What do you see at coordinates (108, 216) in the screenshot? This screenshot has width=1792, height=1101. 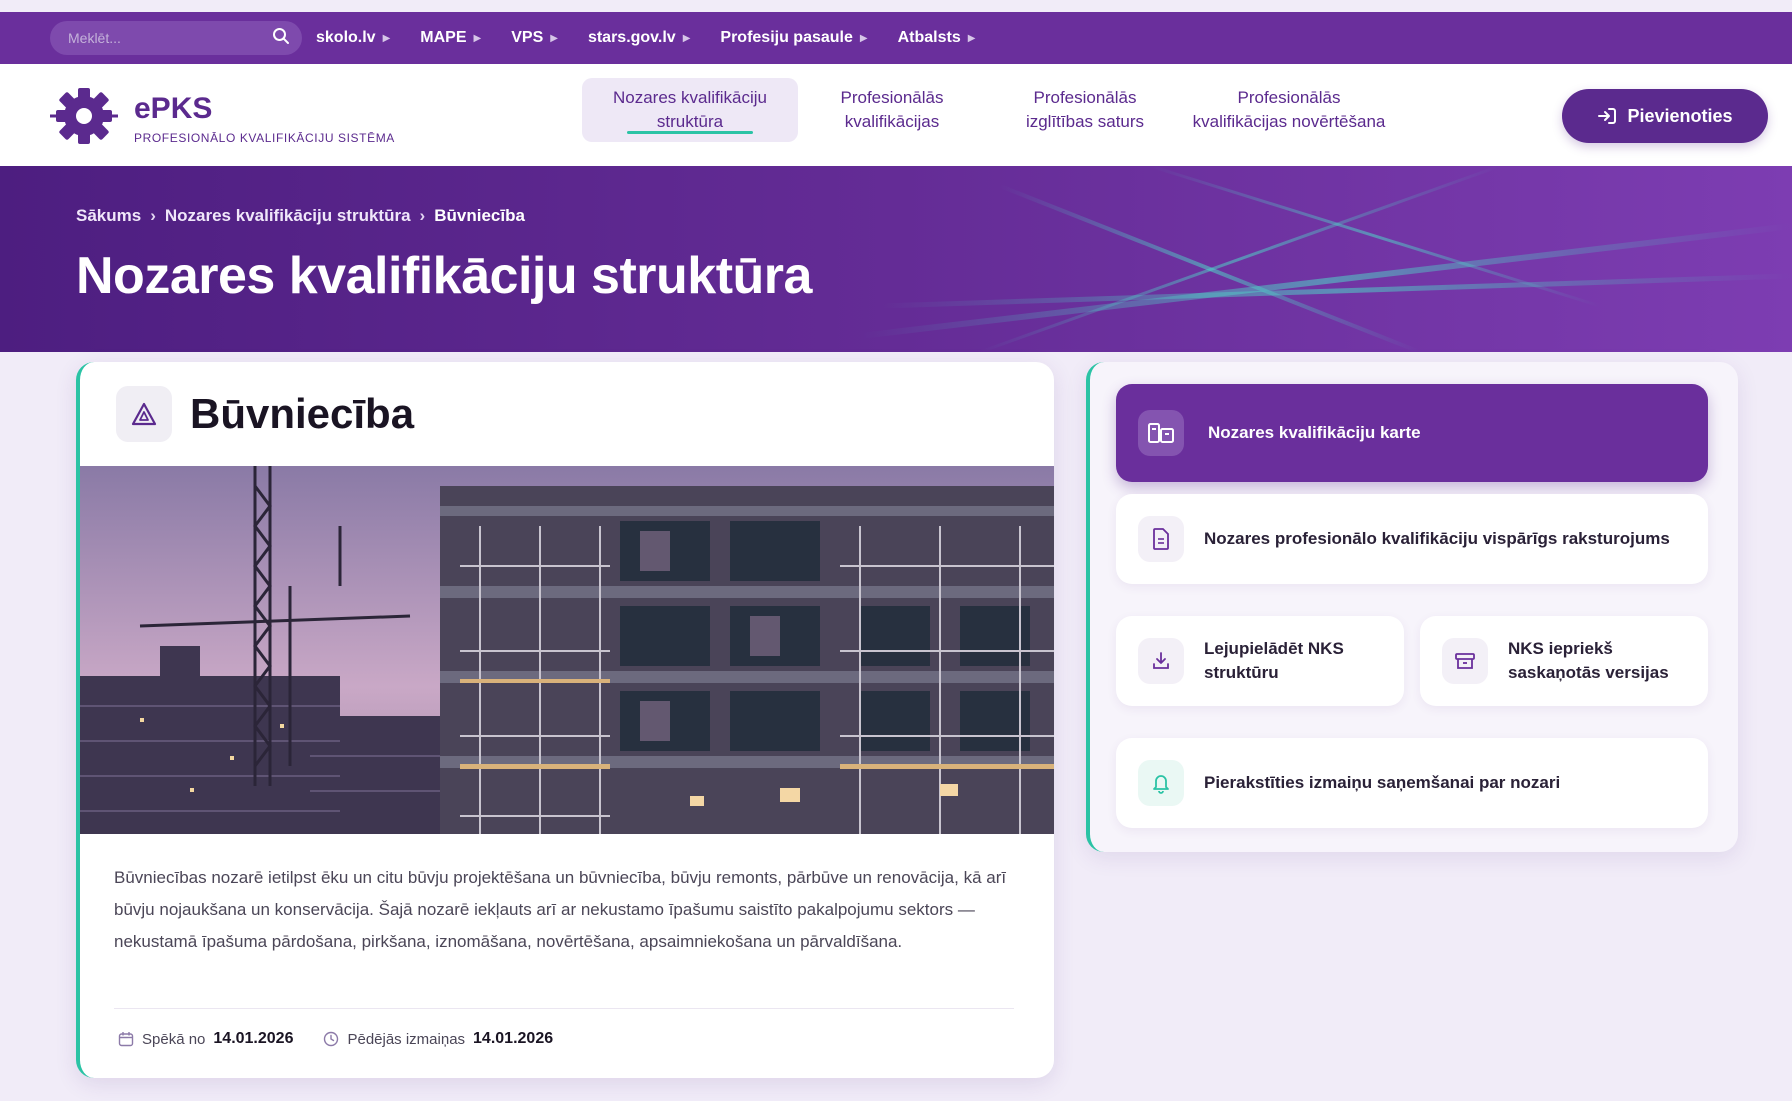 I see `breadcrumb-home: Sākums` at bounding box center [108, 216].